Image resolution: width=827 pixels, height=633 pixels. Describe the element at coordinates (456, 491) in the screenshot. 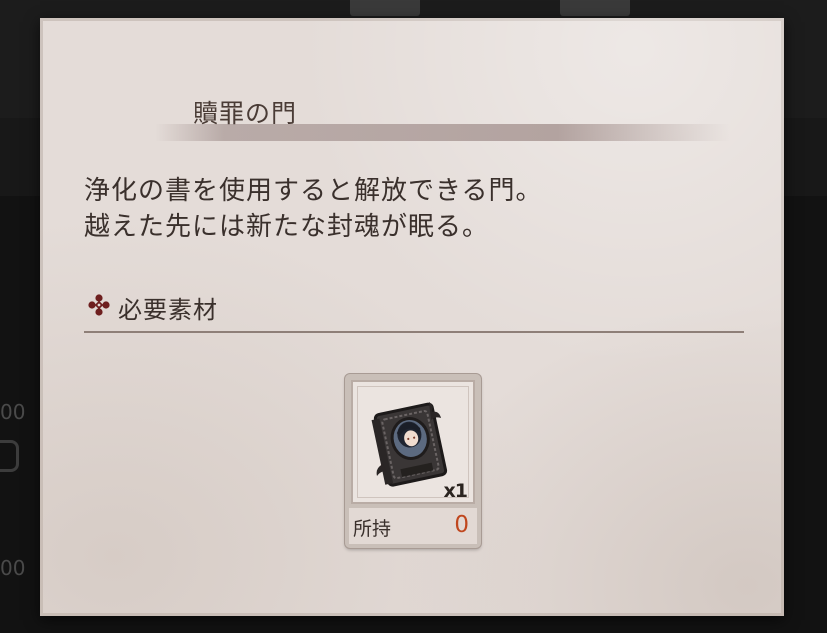

I see `item-quantity: x1` at that location.